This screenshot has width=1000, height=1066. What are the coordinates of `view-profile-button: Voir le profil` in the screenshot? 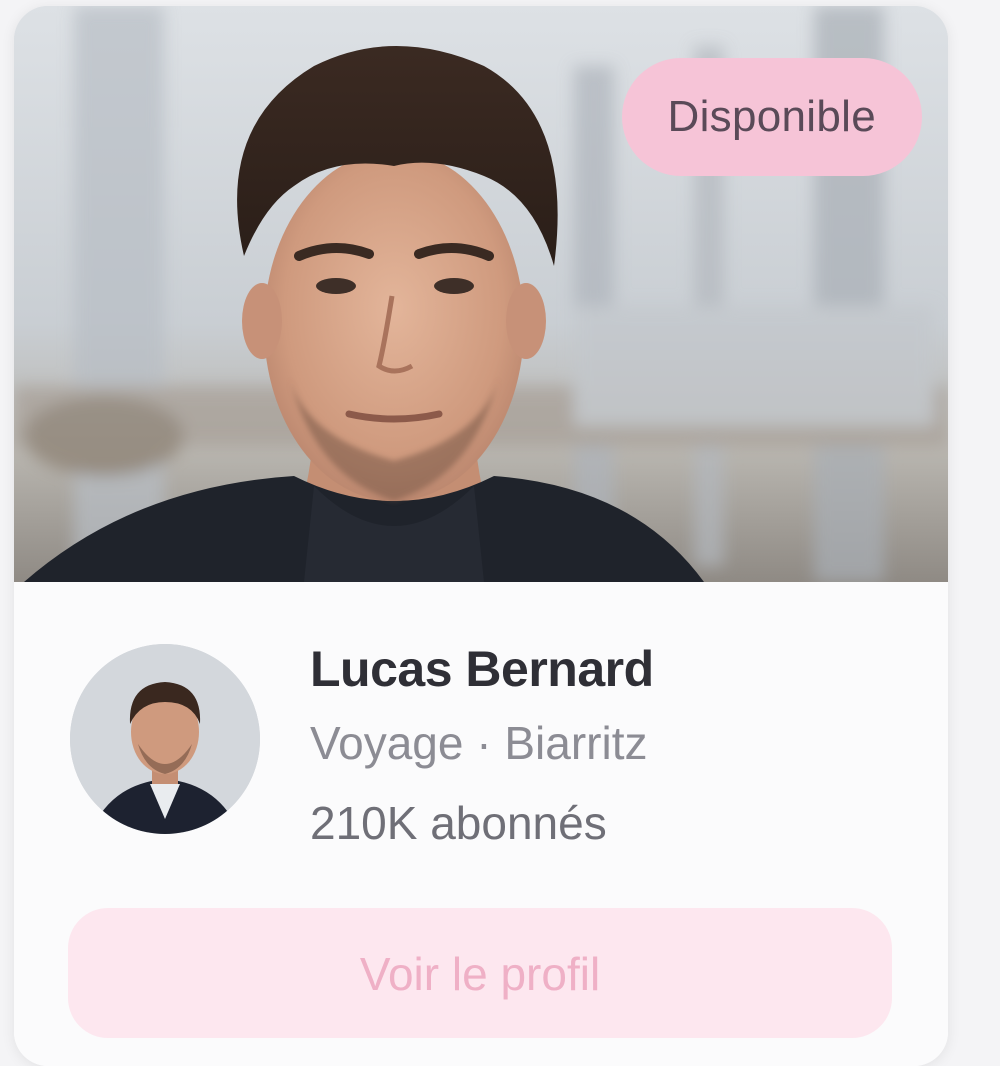 It's located at (480, 973).